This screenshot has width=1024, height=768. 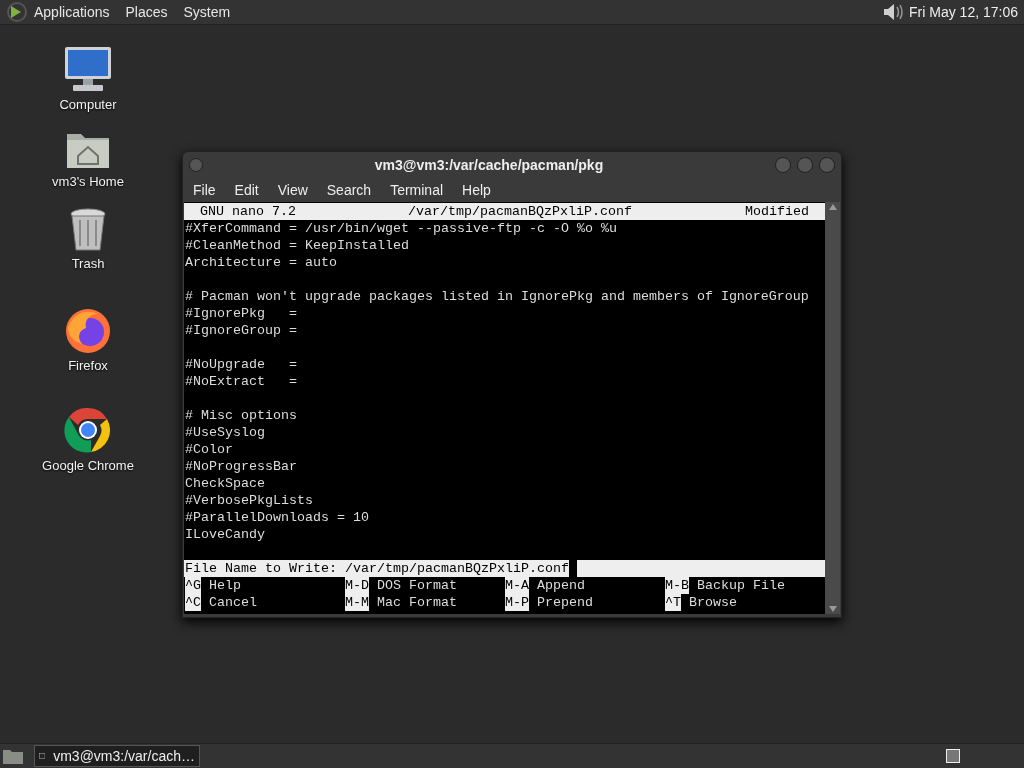 What do you see at coordinates (827, 165) in the screenshot?
I see `close-button` at bounding box center [827, 165].